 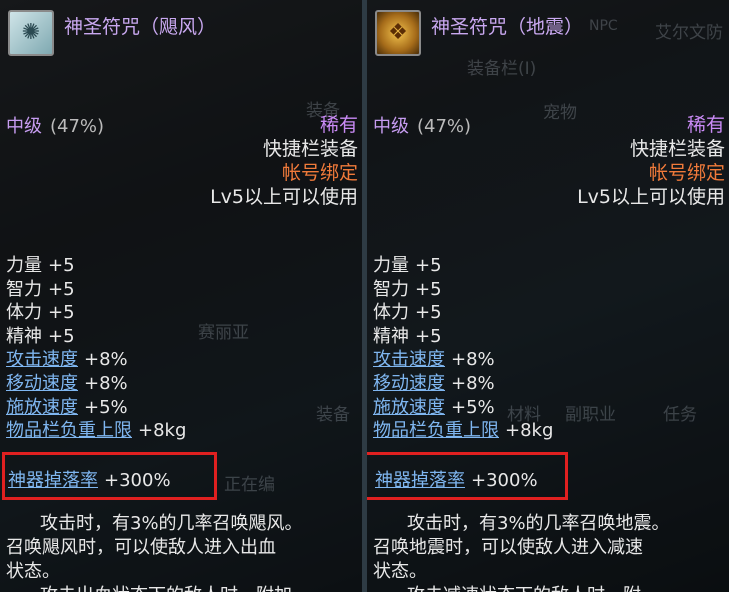 What do you see at coordinates (223, 333) in the screenshot?
I see `bg-character-name: 赛丽亚` at bounding box center [223, 333].